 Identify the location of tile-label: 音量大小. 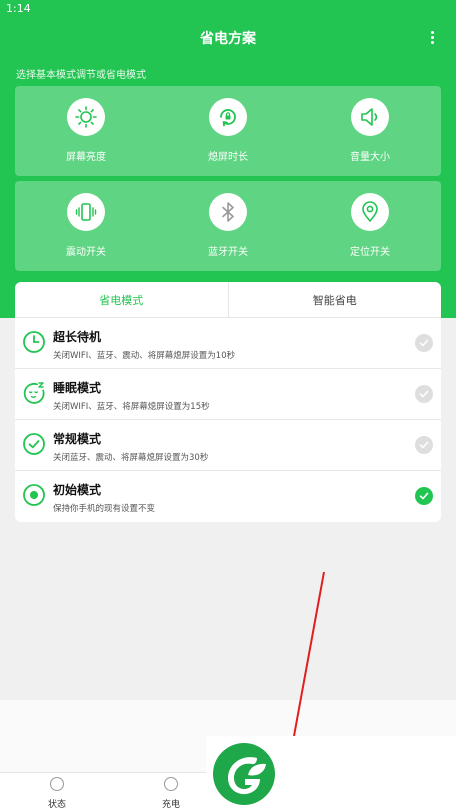
(370, 157).